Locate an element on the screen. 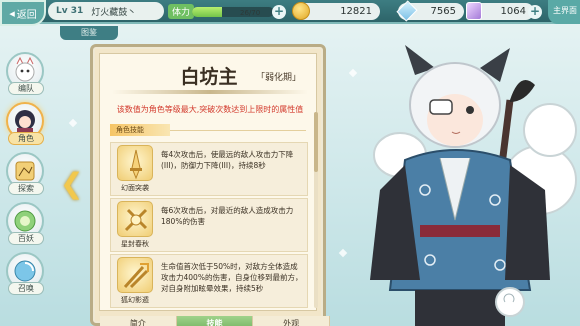 The height and width of the screenshot is (326, 580). skill-star-seal-icon is located at coordinates (135, 219).